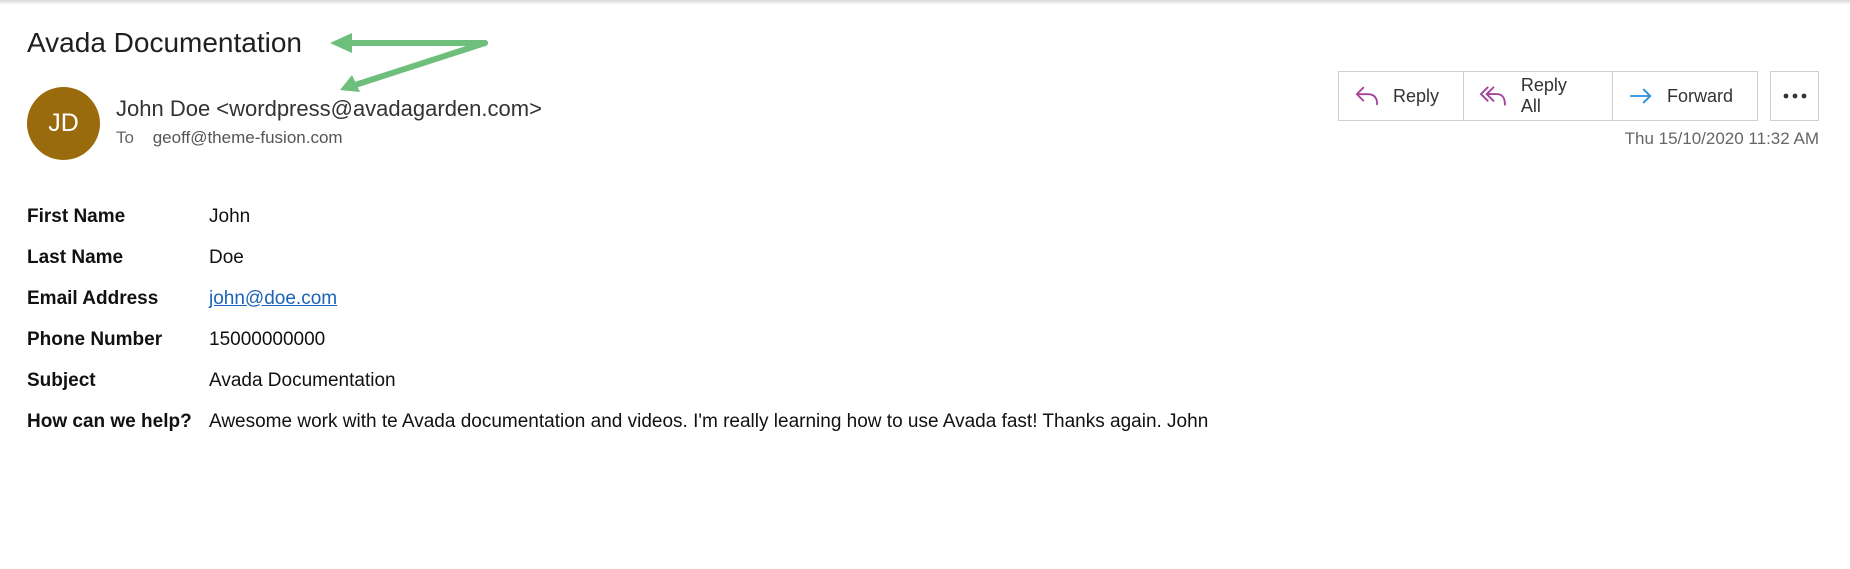 This screenshot has height=569, width=1850. Describe the element at coordinates (75, 257) in the screenshot. I see `field-label: Last Name` at that location.